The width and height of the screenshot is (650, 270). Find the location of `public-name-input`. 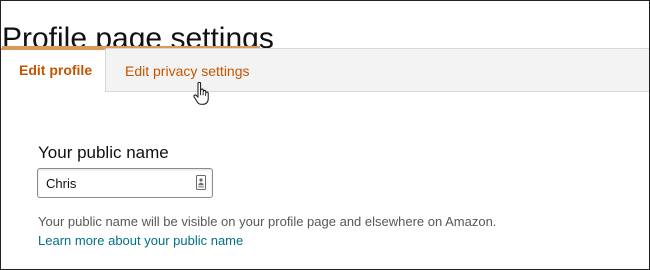

public-name-input is located at coordinates (113, 183).